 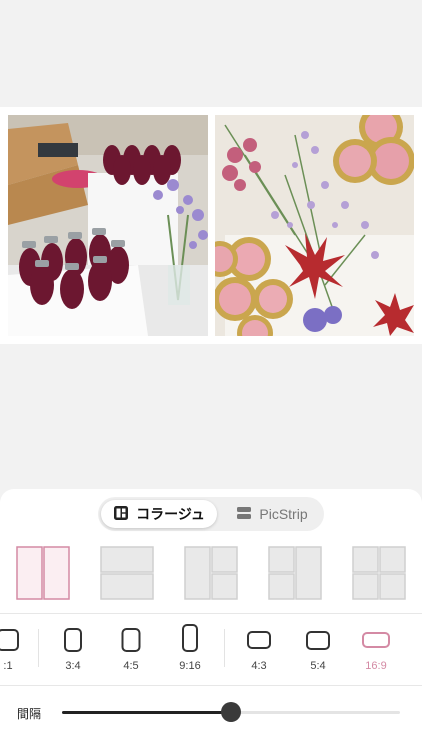 I want to click on spacing-slider, so click(x=231, y=712).